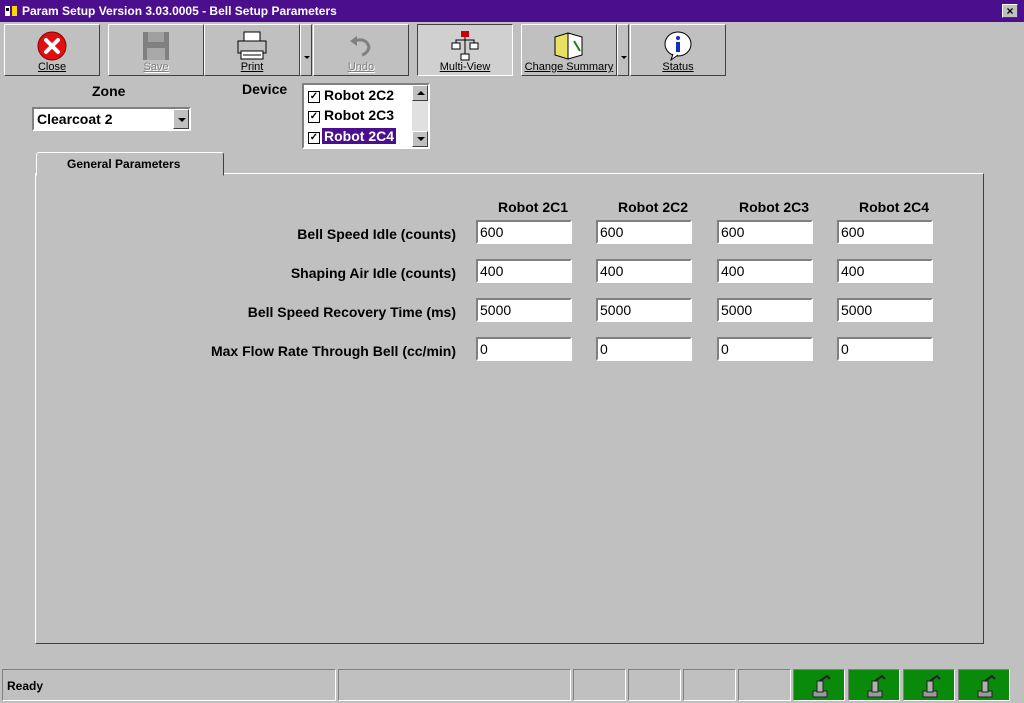  Describe the element at coordinates (885, 310) in the screenshot. I see `bell-speed-recovery-field-robot-2c4` at that location.